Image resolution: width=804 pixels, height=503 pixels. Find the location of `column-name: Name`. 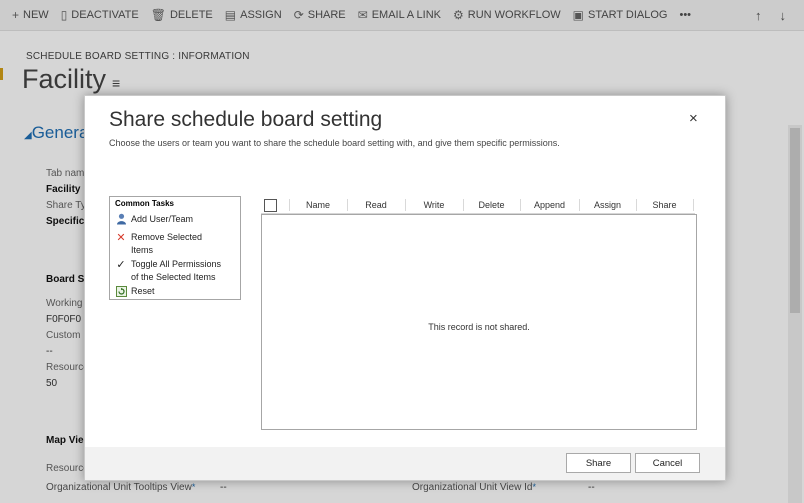

column-name: Name is located at coordinates (318, 205).